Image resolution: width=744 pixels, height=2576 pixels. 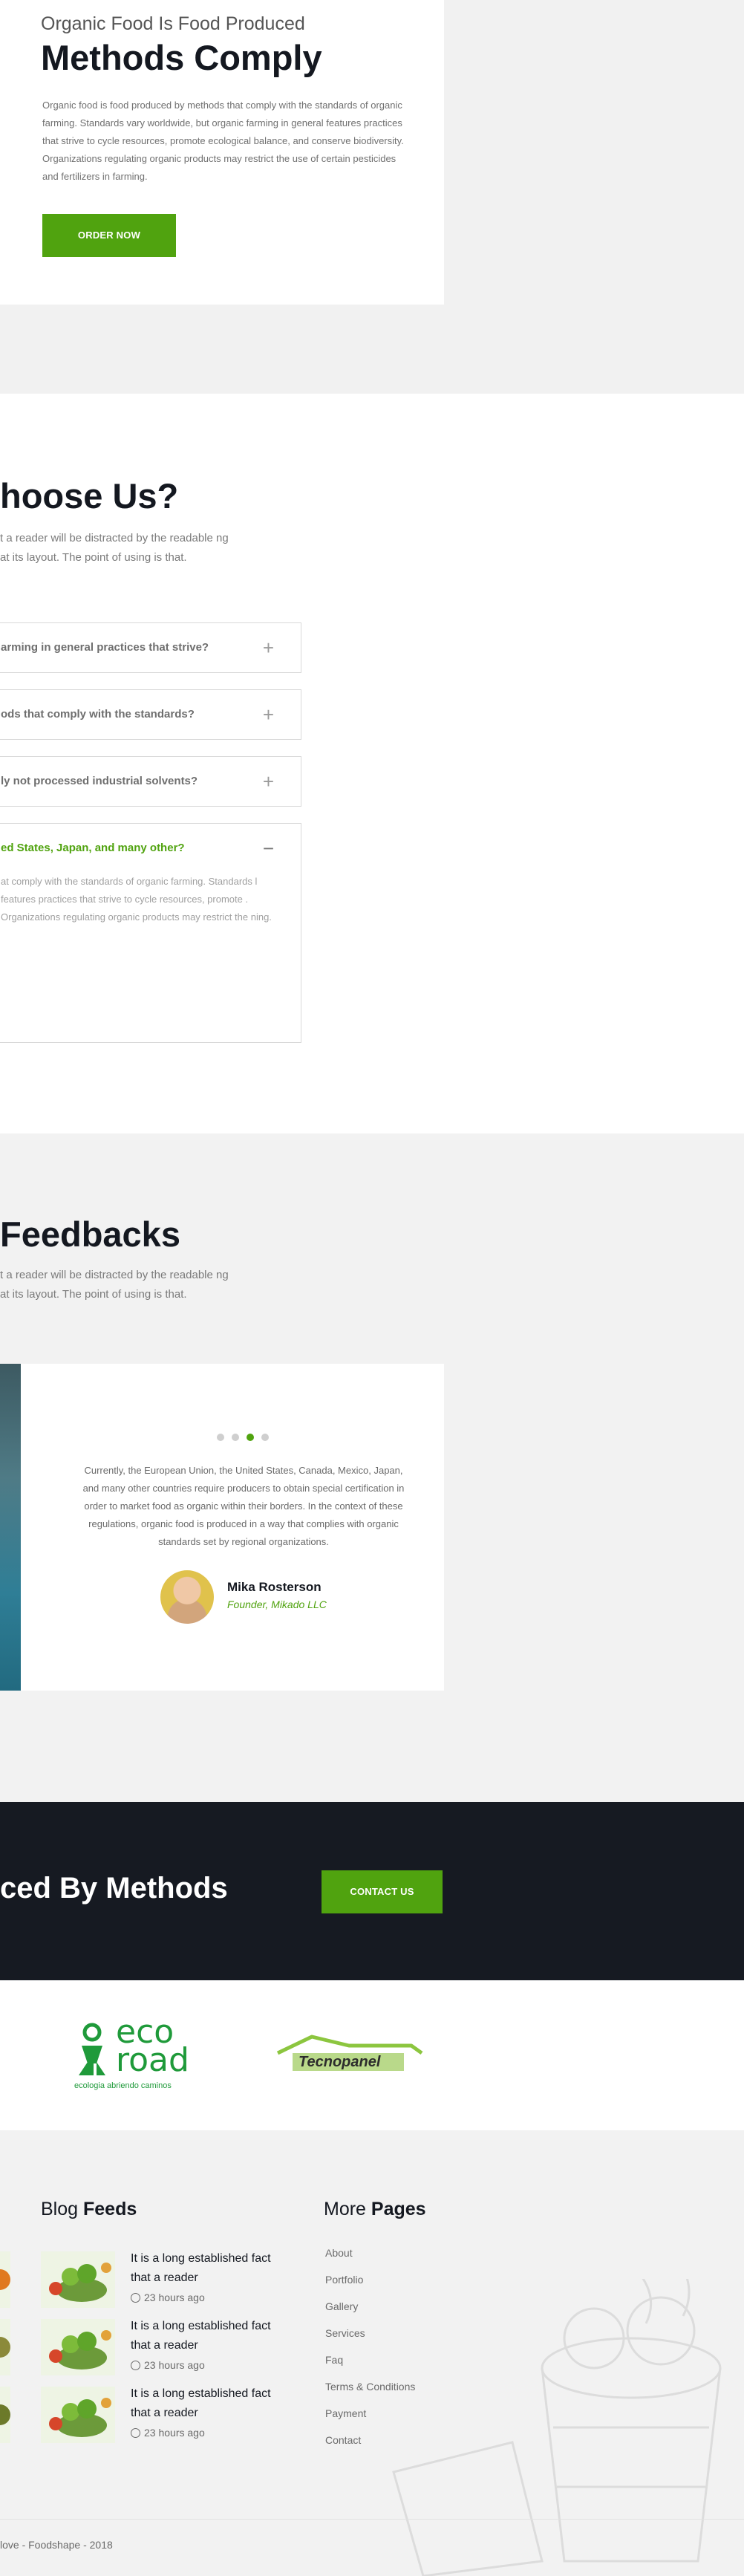 I want to click on footer-link-faq: Faq, so click(x=334, y=2360).